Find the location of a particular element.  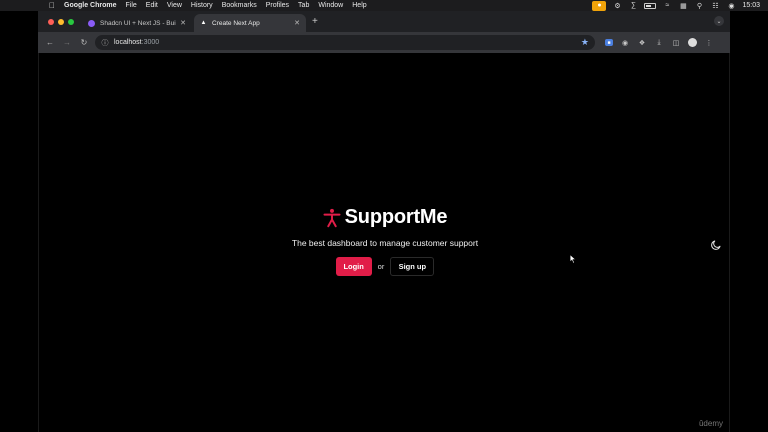

browser-toolbar: ← → ↻ ⓘ localhost:3000 ★ ■ ◉ ❖ ⤓ ◫ ⋮ is located at coordinates (384, 42).